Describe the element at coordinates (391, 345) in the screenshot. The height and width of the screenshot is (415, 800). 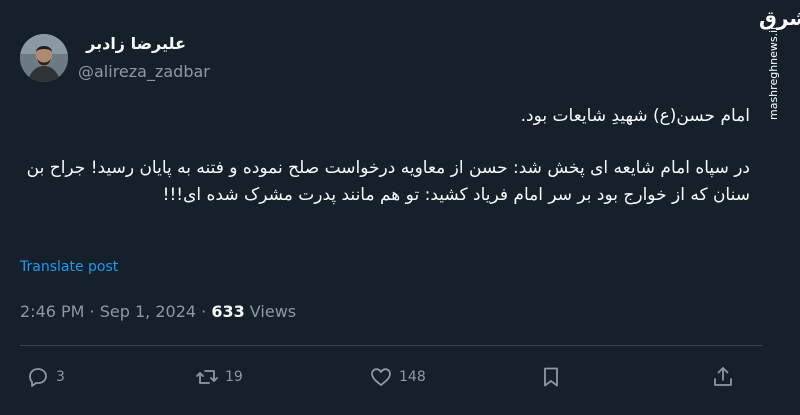
I see `divider` at that location.